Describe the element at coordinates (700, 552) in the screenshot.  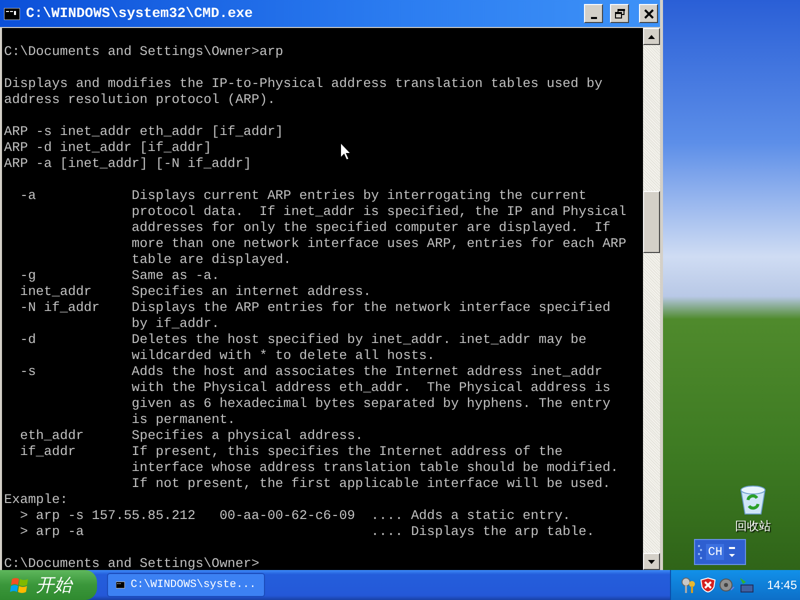
I see `grip-icon` at that location.